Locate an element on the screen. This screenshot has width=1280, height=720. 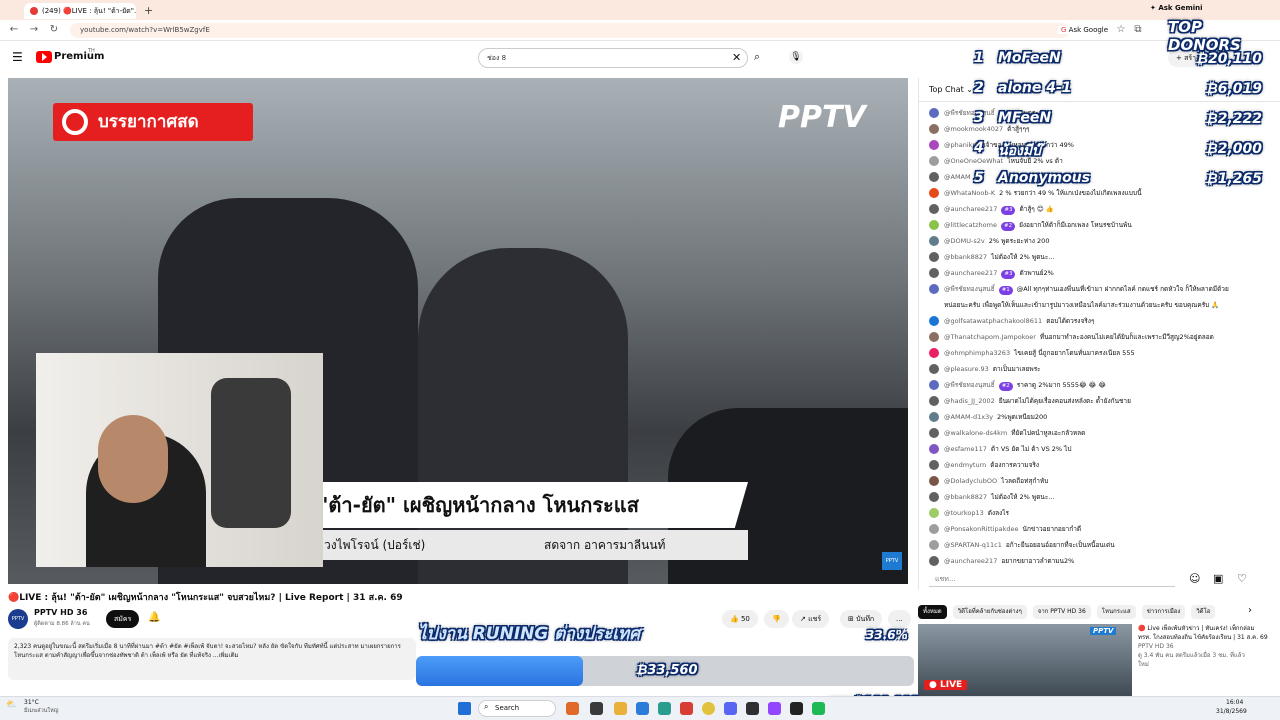
store-icon is located at coordinates (664, 708).